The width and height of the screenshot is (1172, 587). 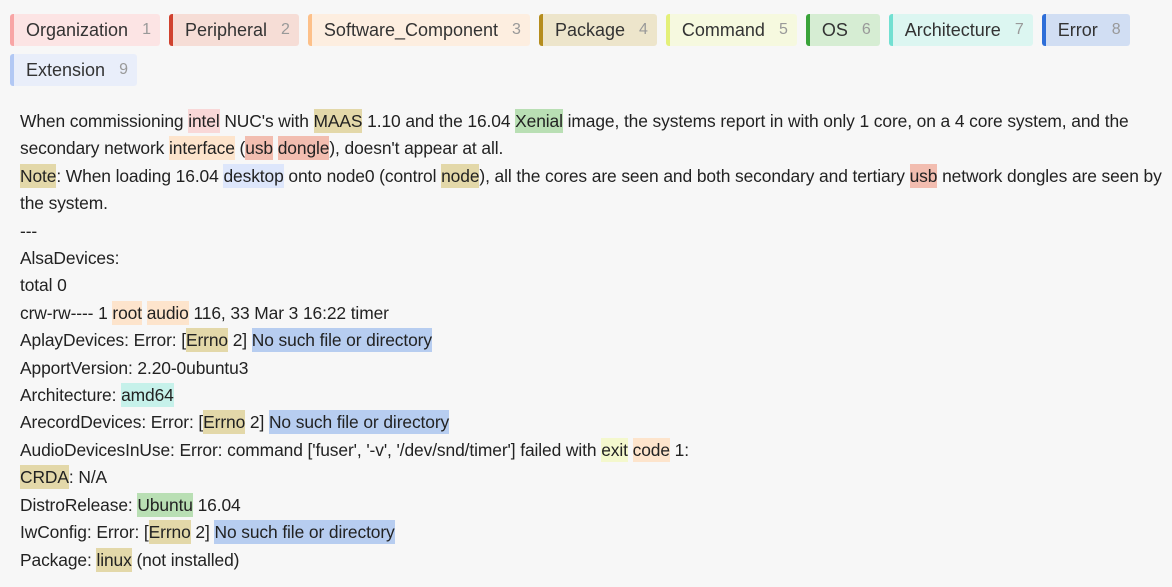 I want to click on label-hotkey: 8, so click(x=1116, y=29).